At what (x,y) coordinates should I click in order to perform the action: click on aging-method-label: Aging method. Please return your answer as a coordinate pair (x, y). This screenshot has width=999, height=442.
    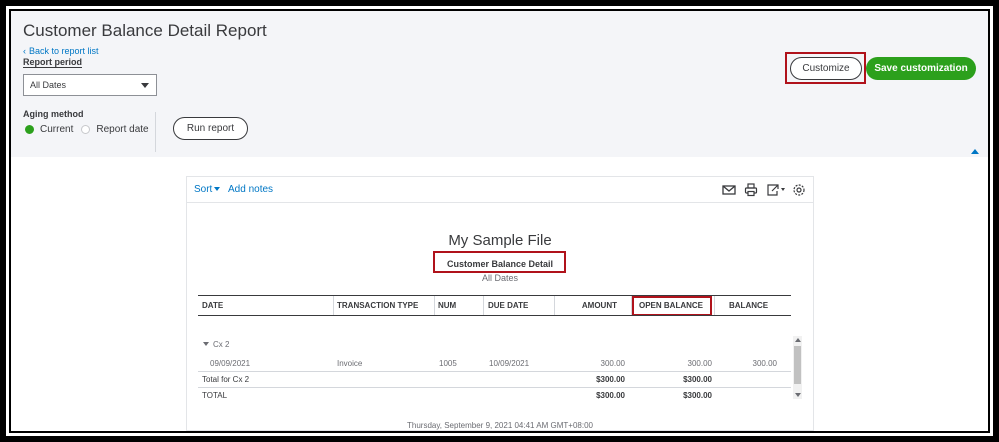
    Looking at the image, I should click on (53, 114).